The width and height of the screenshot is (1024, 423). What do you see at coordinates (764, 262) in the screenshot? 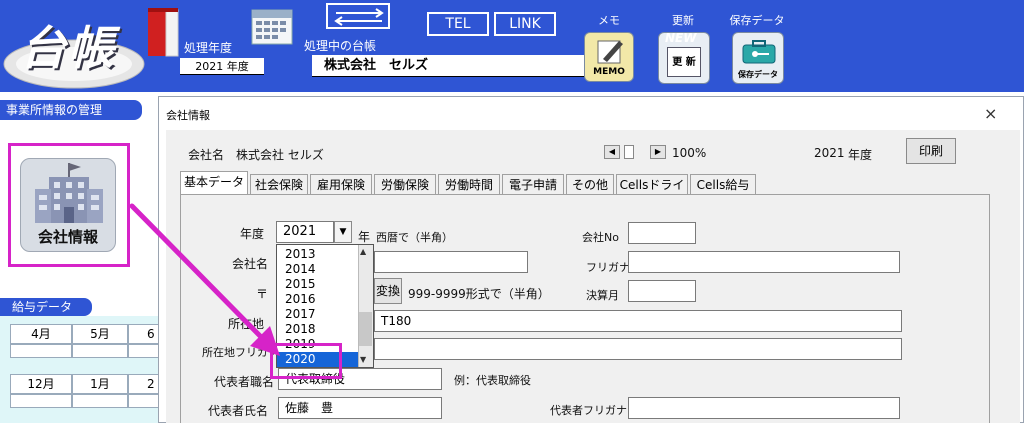
I see `furigana-input` at bounding box center [764, 262].